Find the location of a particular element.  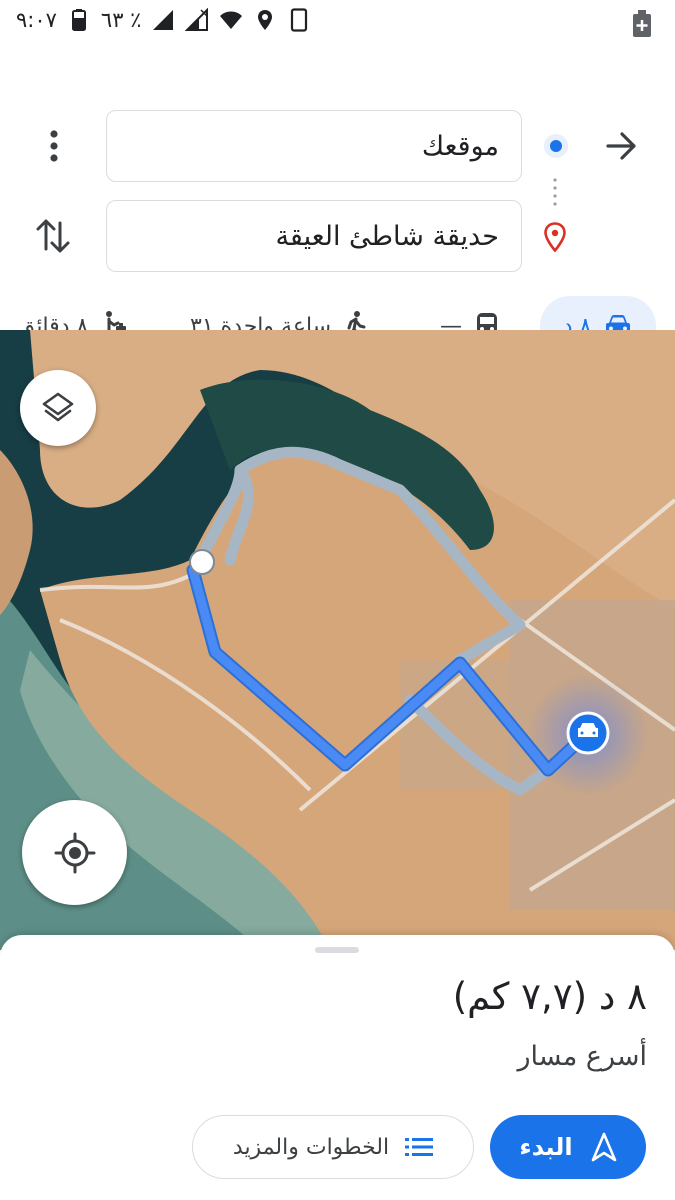

origin-dot-icon is located at coordinates (556, 146).